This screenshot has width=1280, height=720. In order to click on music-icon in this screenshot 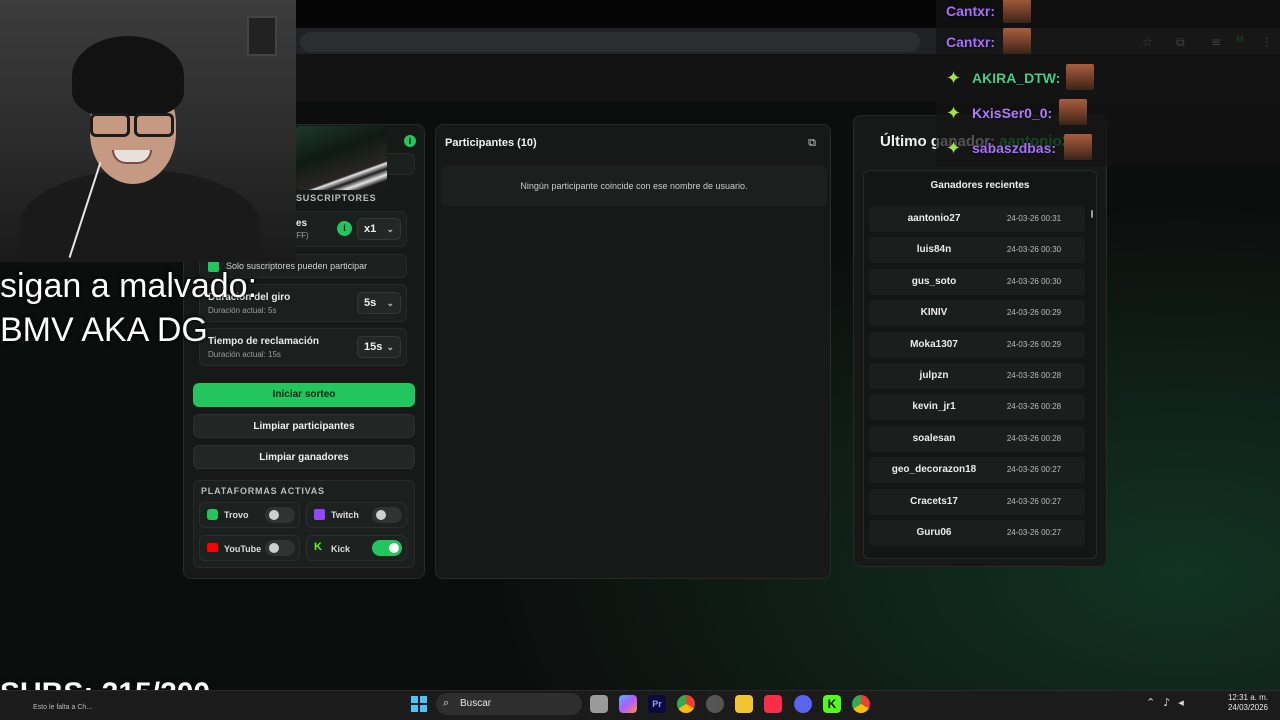, I will do `click(773, 704)`.